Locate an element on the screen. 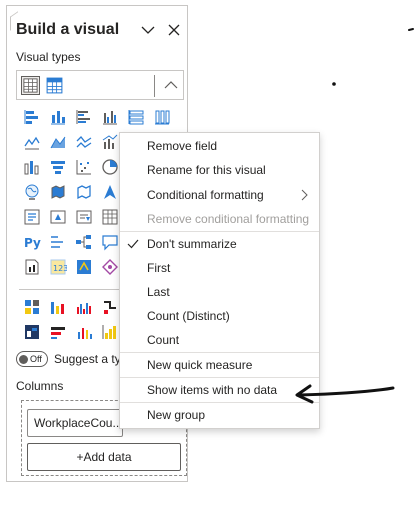 The image size is (416, 505). paginated-report-icon is located at coordinates (32, 266).